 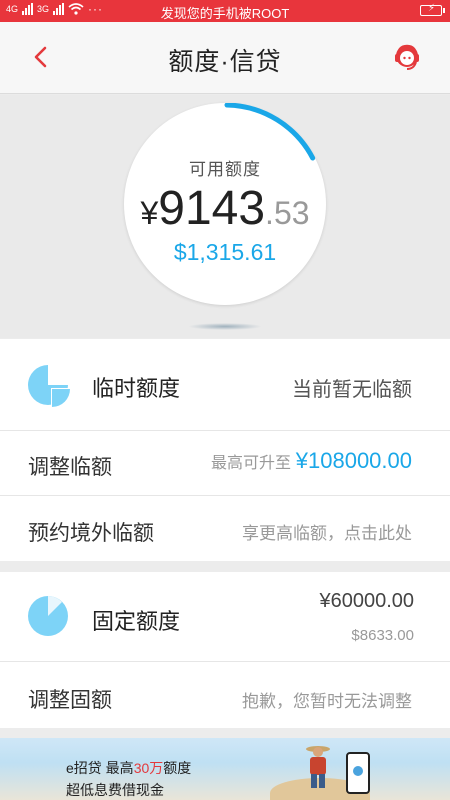 I want to click on page-title: 额度·信贷, so click(x=225, y=62).